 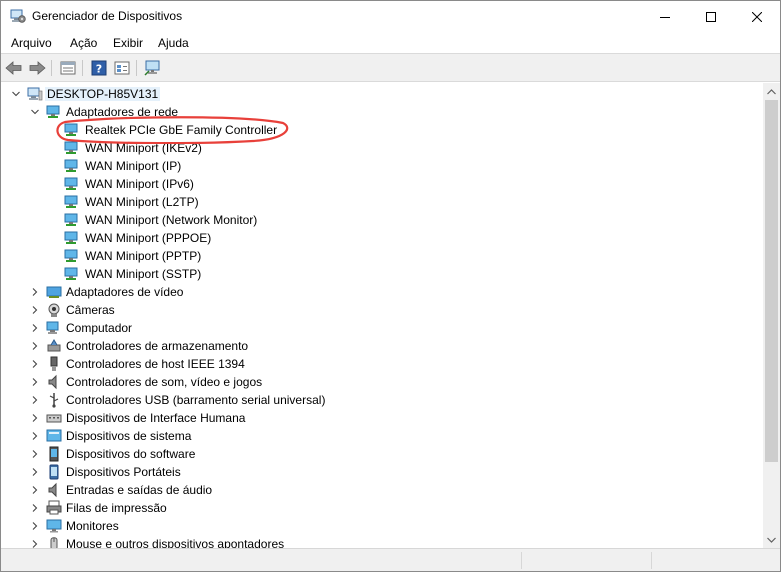 What do you see at coordinates (382, 346) in the screenshot?
I see `tree-category-row: Controladores de armazenamento` at bounding box center [382, 346].